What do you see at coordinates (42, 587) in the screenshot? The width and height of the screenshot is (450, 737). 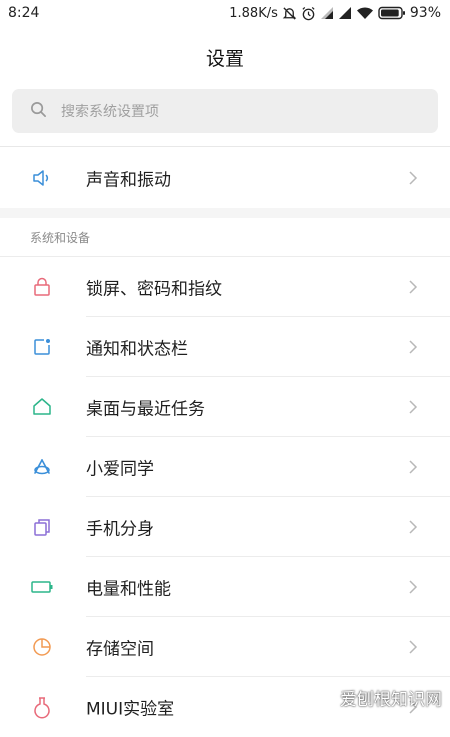 I see `battery-icon` at bounding box center [42, 587].